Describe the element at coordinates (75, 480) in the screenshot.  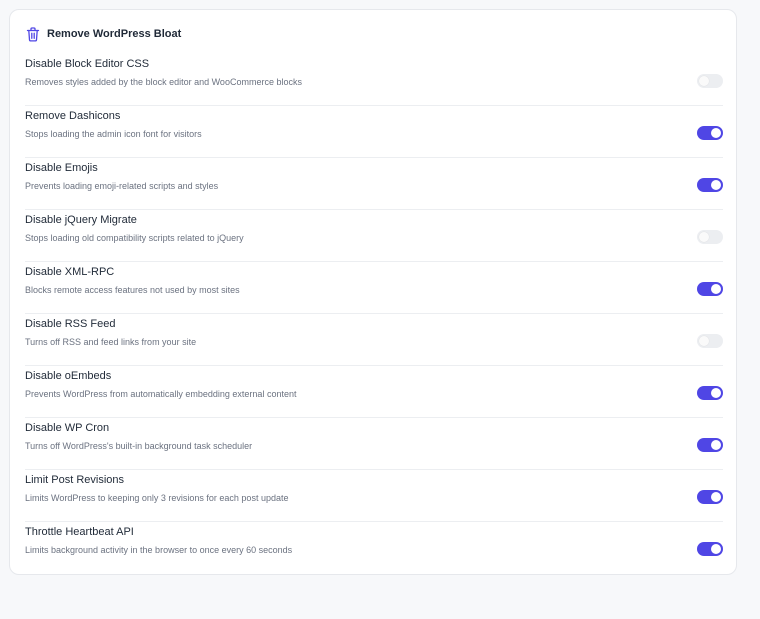
I see `setting-label: Limit Post Revisions` at that location.